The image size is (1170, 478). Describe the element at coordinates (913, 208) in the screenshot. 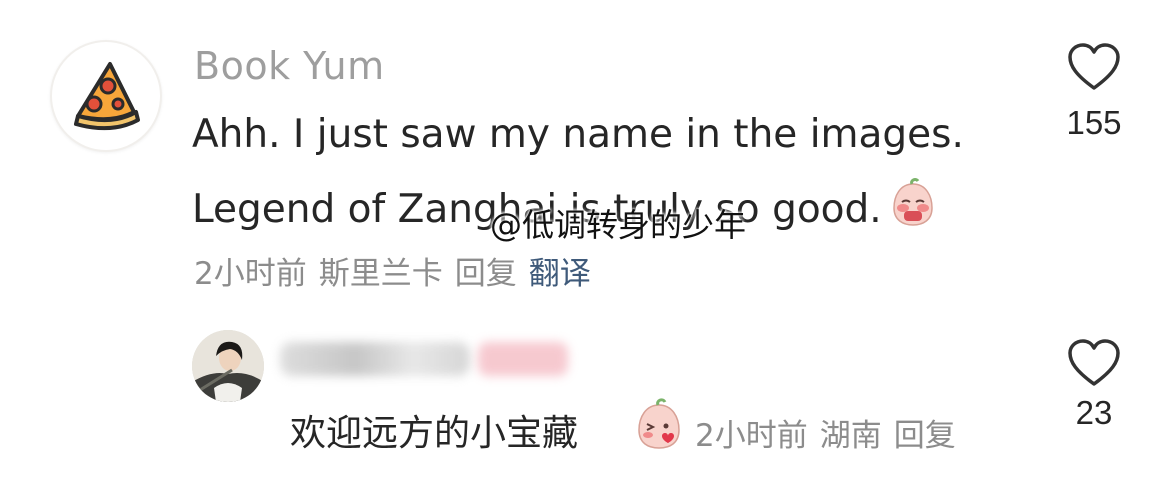

I see `blushing-peach-emoji-icon` at that location.